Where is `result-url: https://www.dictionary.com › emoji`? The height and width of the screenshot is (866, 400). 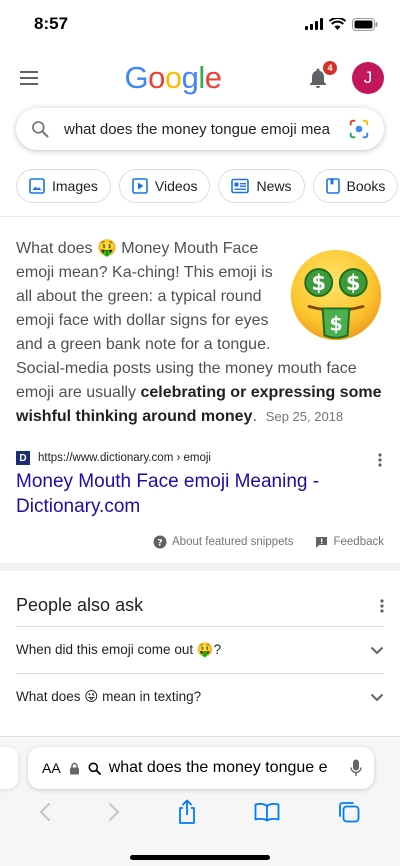 result-url: https://www.dictionary.com › emoji is located at coordinates (124, 458).